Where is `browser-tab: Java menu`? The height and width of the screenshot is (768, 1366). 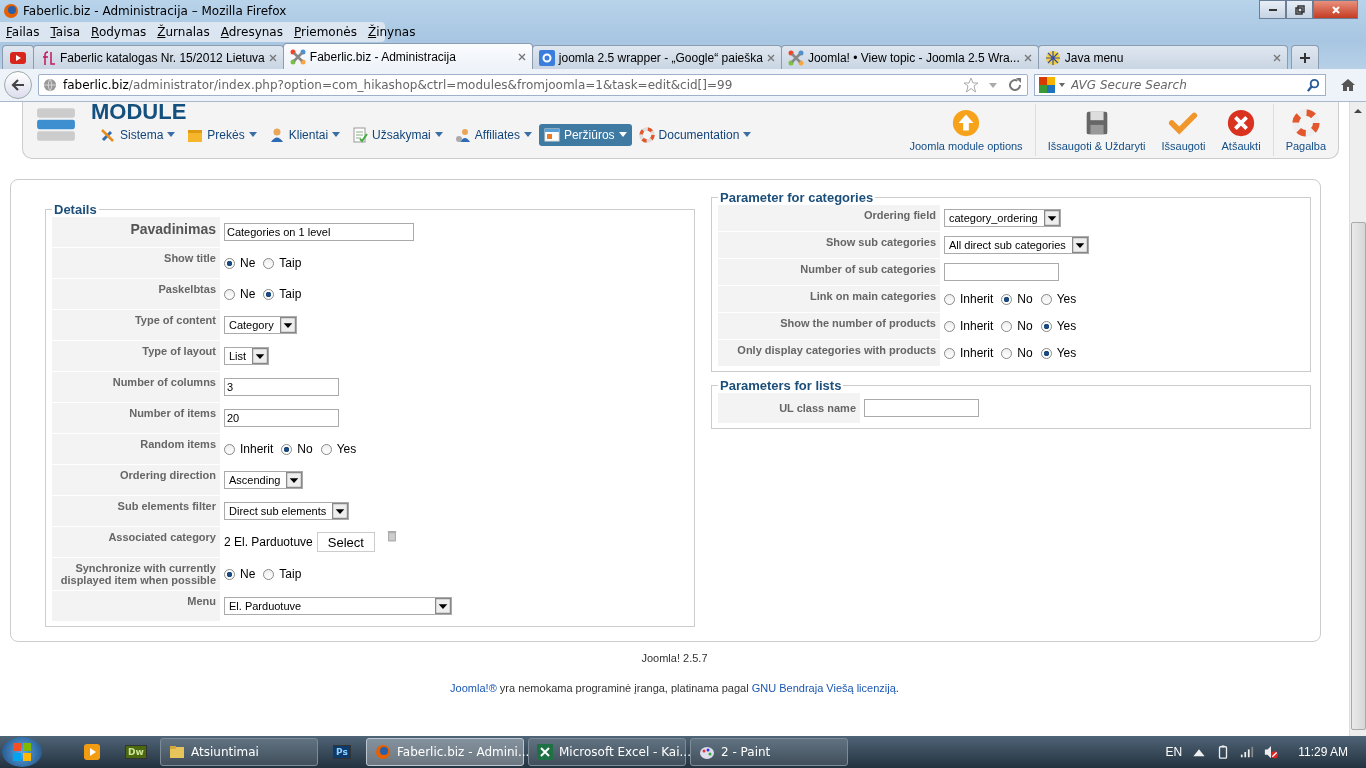 browser-tab: Java menu is located at coordinates (1162, 57).